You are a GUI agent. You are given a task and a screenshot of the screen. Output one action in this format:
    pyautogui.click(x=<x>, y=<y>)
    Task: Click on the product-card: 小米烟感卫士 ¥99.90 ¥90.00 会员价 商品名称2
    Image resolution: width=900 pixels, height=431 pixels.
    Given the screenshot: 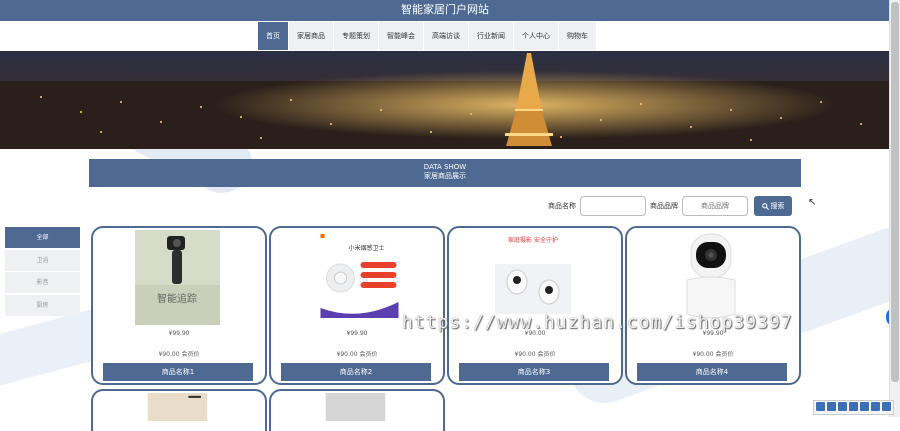 What is the action you would take?
    pyautogui.click(x=357, y=305)
    